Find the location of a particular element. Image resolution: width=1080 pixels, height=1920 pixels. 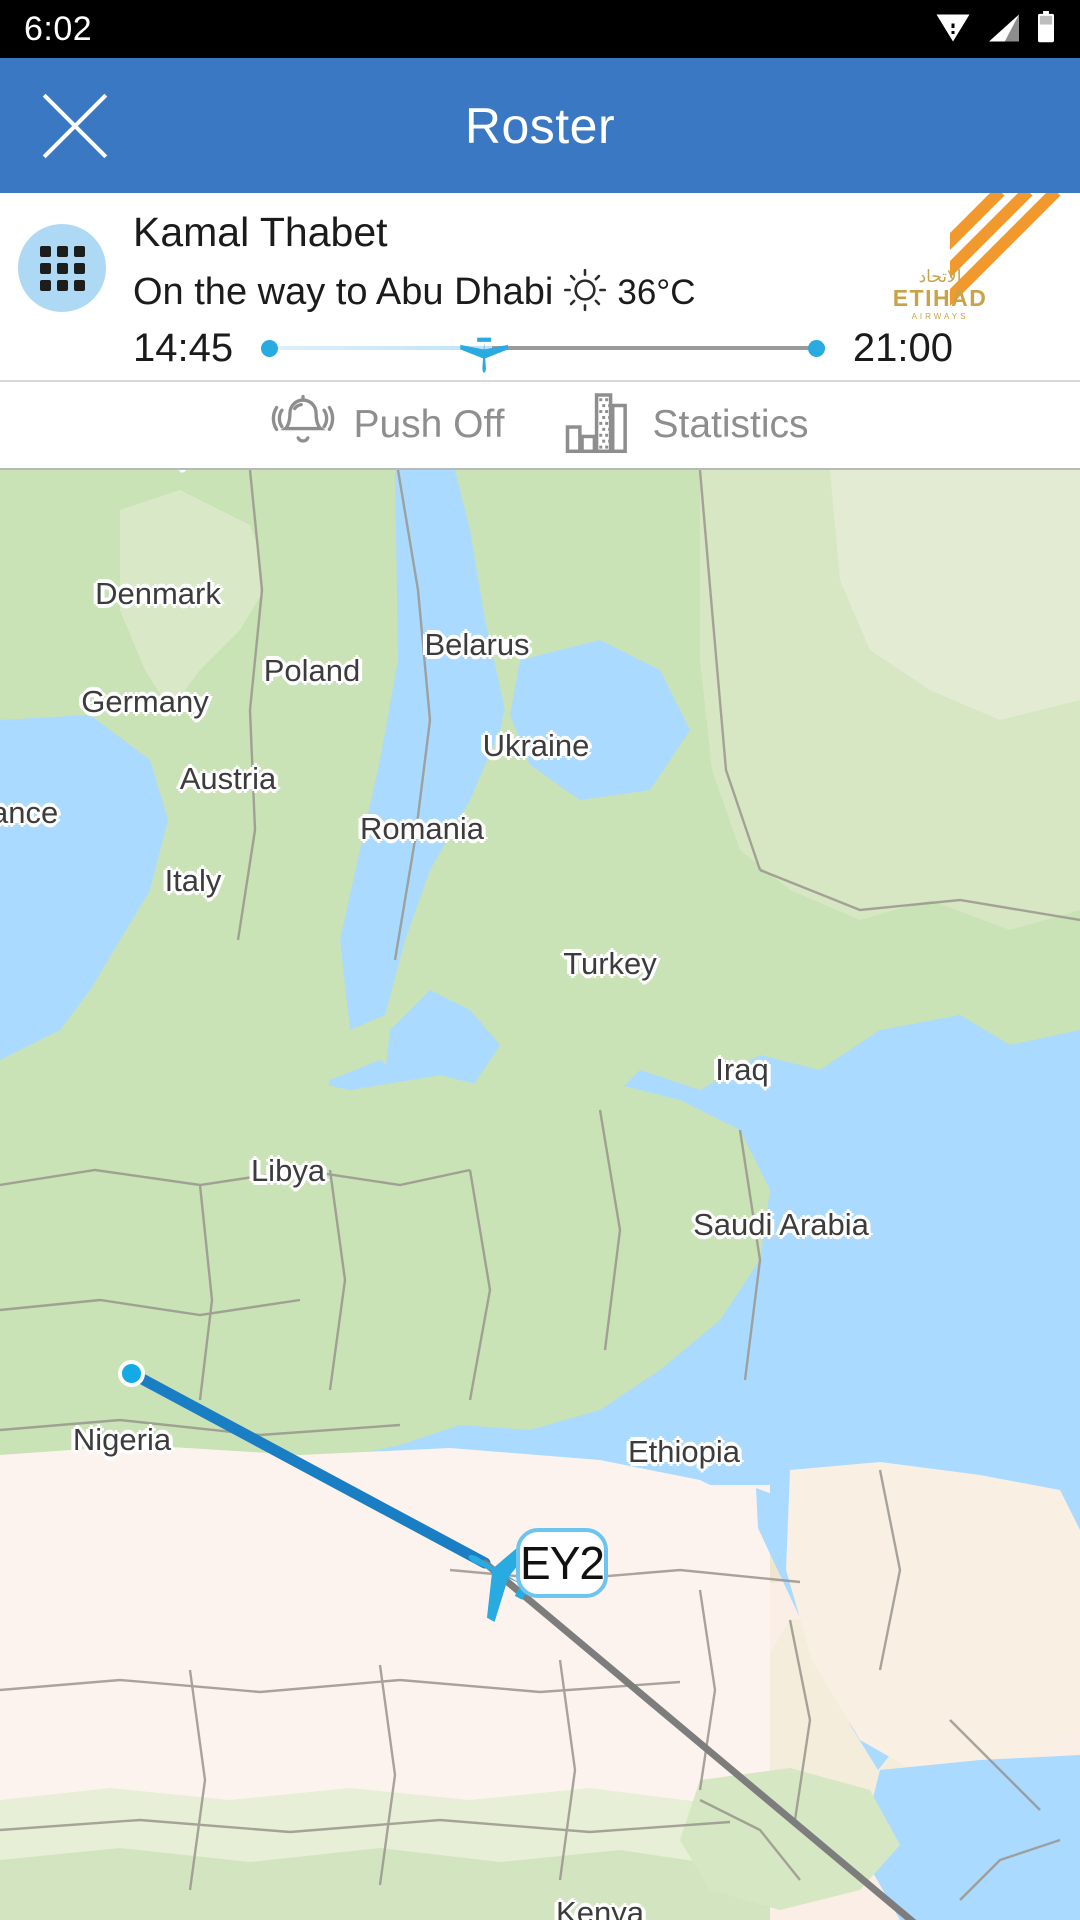

arrival-time: 21:00 is located at coordinates (902, 347).